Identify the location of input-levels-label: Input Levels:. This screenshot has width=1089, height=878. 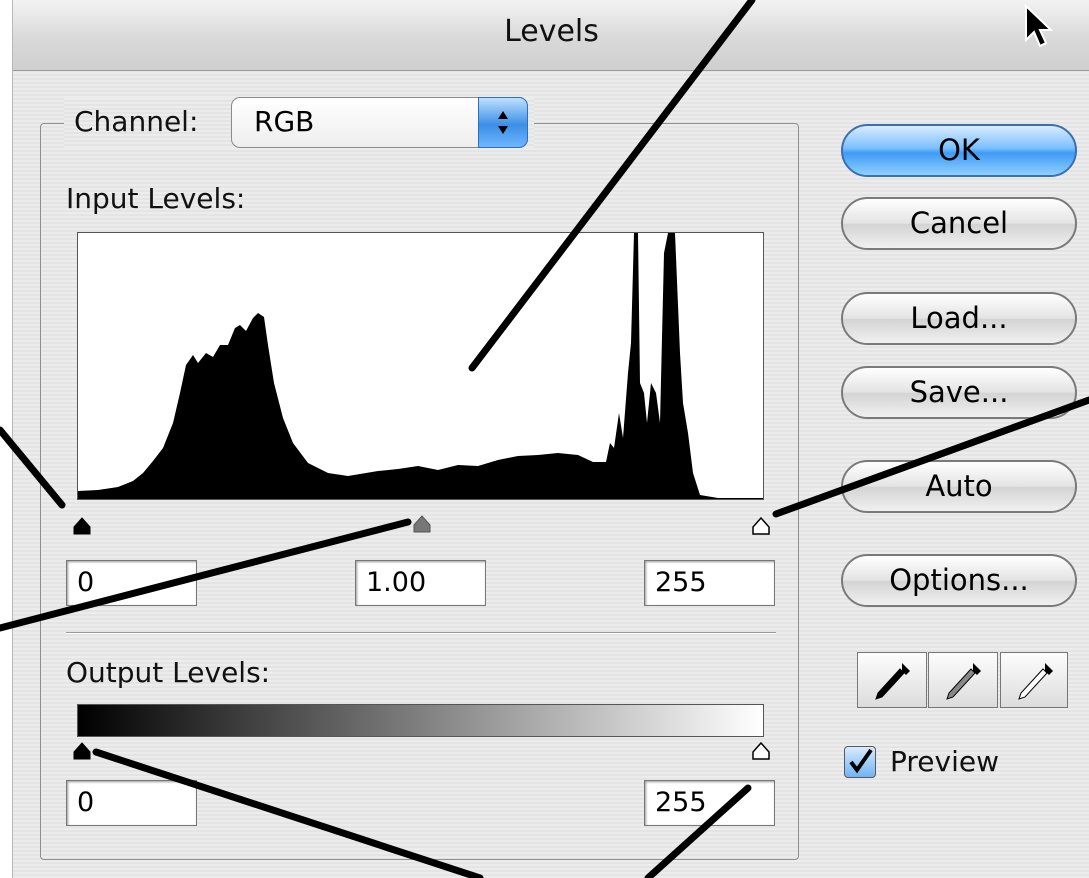
(156, 198).